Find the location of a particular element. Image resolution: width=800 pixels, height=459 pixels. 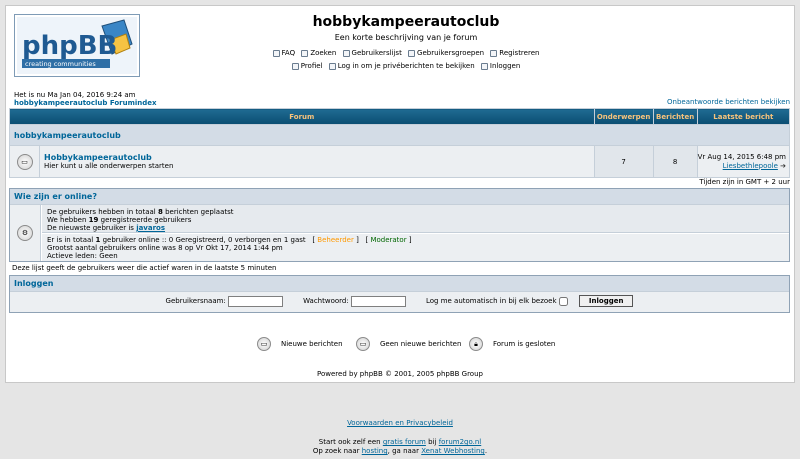

newest-user-link: javaros is located at coordinates (150, 228).